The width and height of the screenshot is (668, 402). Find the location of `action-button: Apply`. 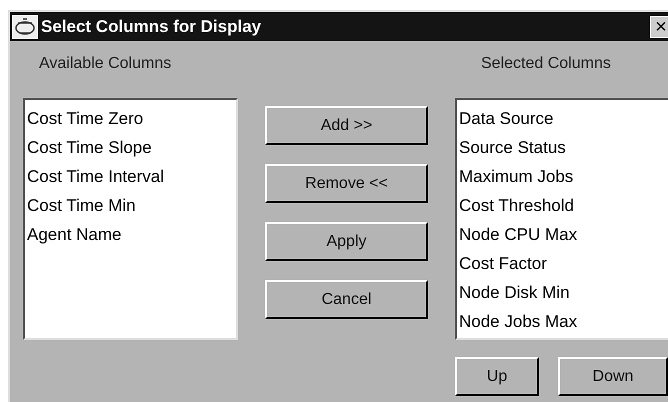

action-button: Apply is located at coordinates (346, 241).